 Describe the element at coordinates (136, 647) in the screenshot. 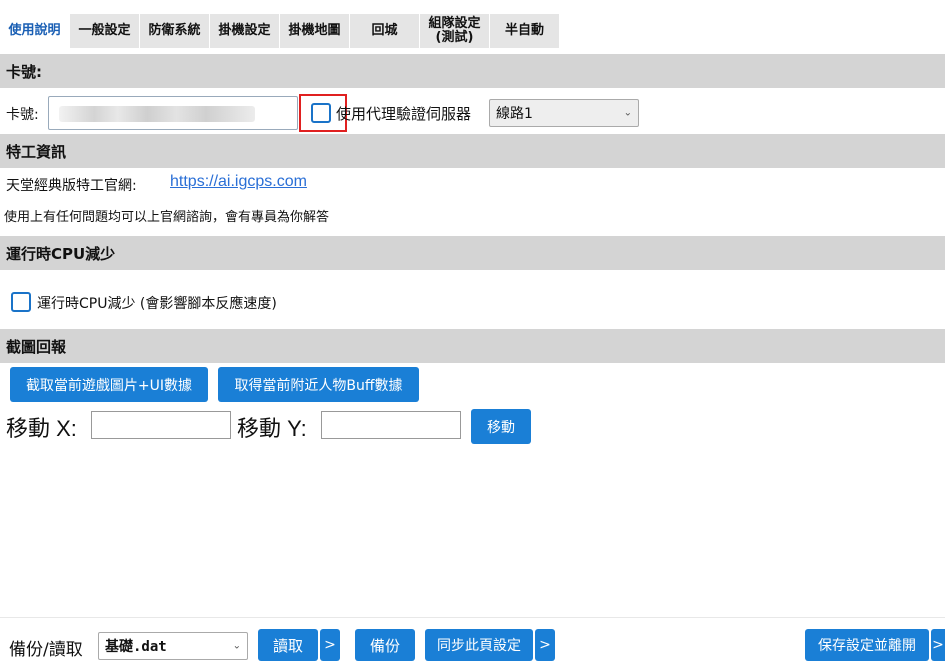

I see `backup-file-value: 基礎.dat` at that location.